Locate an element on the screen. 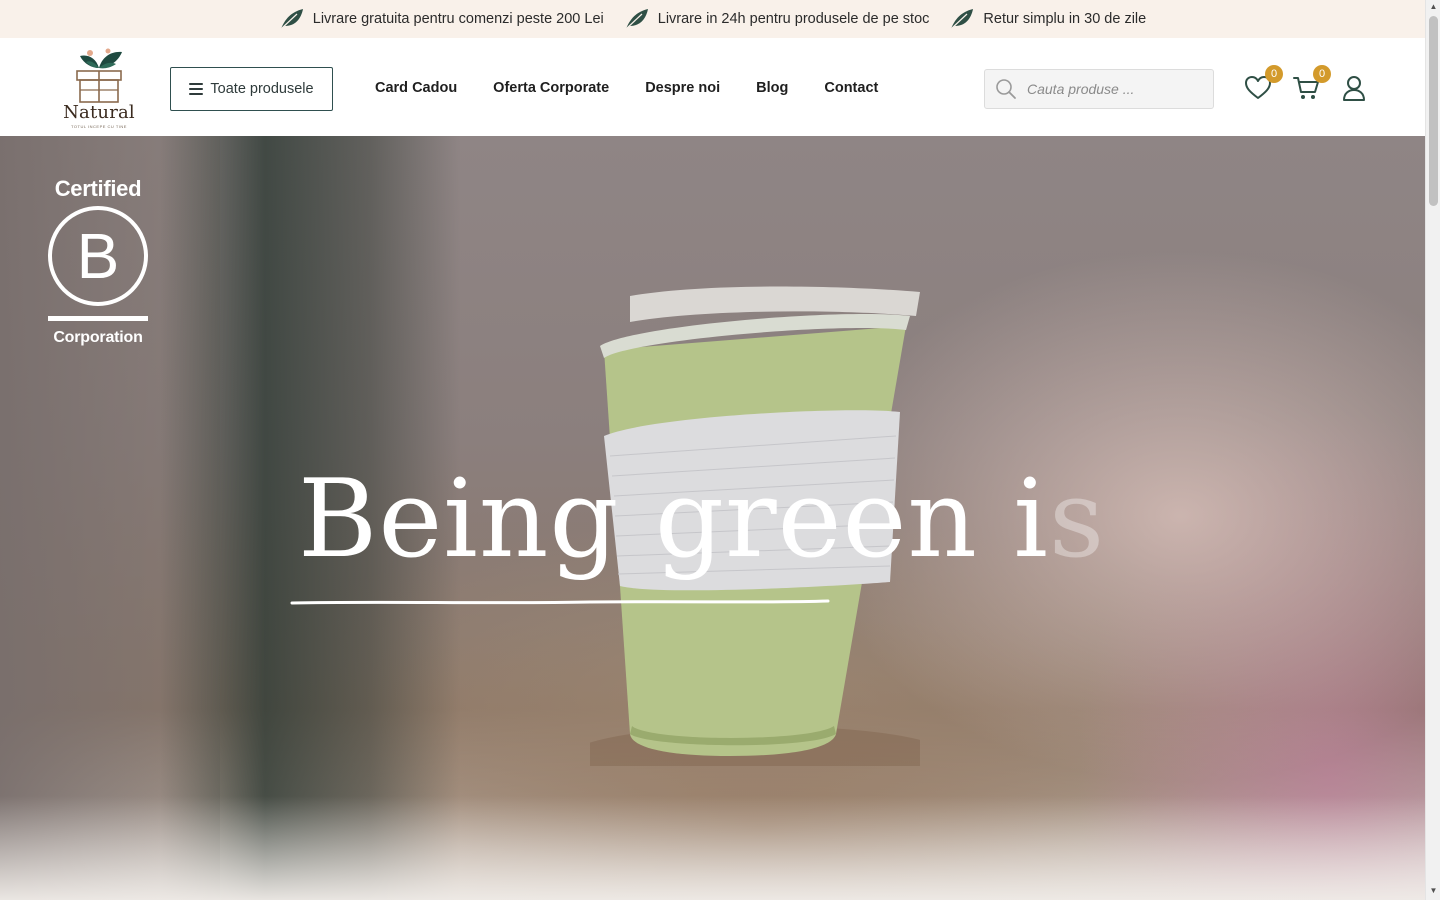  account-button is located at coordinates (1354, 88).